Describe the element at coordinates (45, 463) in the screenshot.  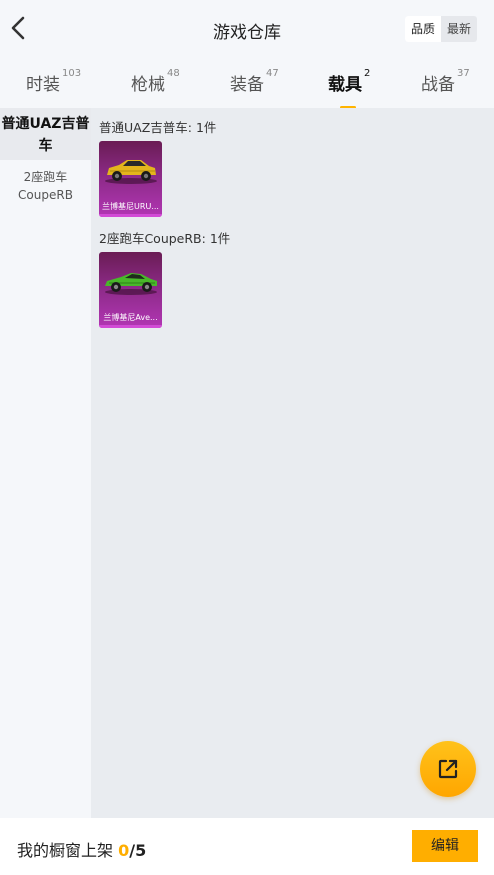
I see `sidebar: 普通UAZ吉普车 2座跑车 CoupeRB` at that location.